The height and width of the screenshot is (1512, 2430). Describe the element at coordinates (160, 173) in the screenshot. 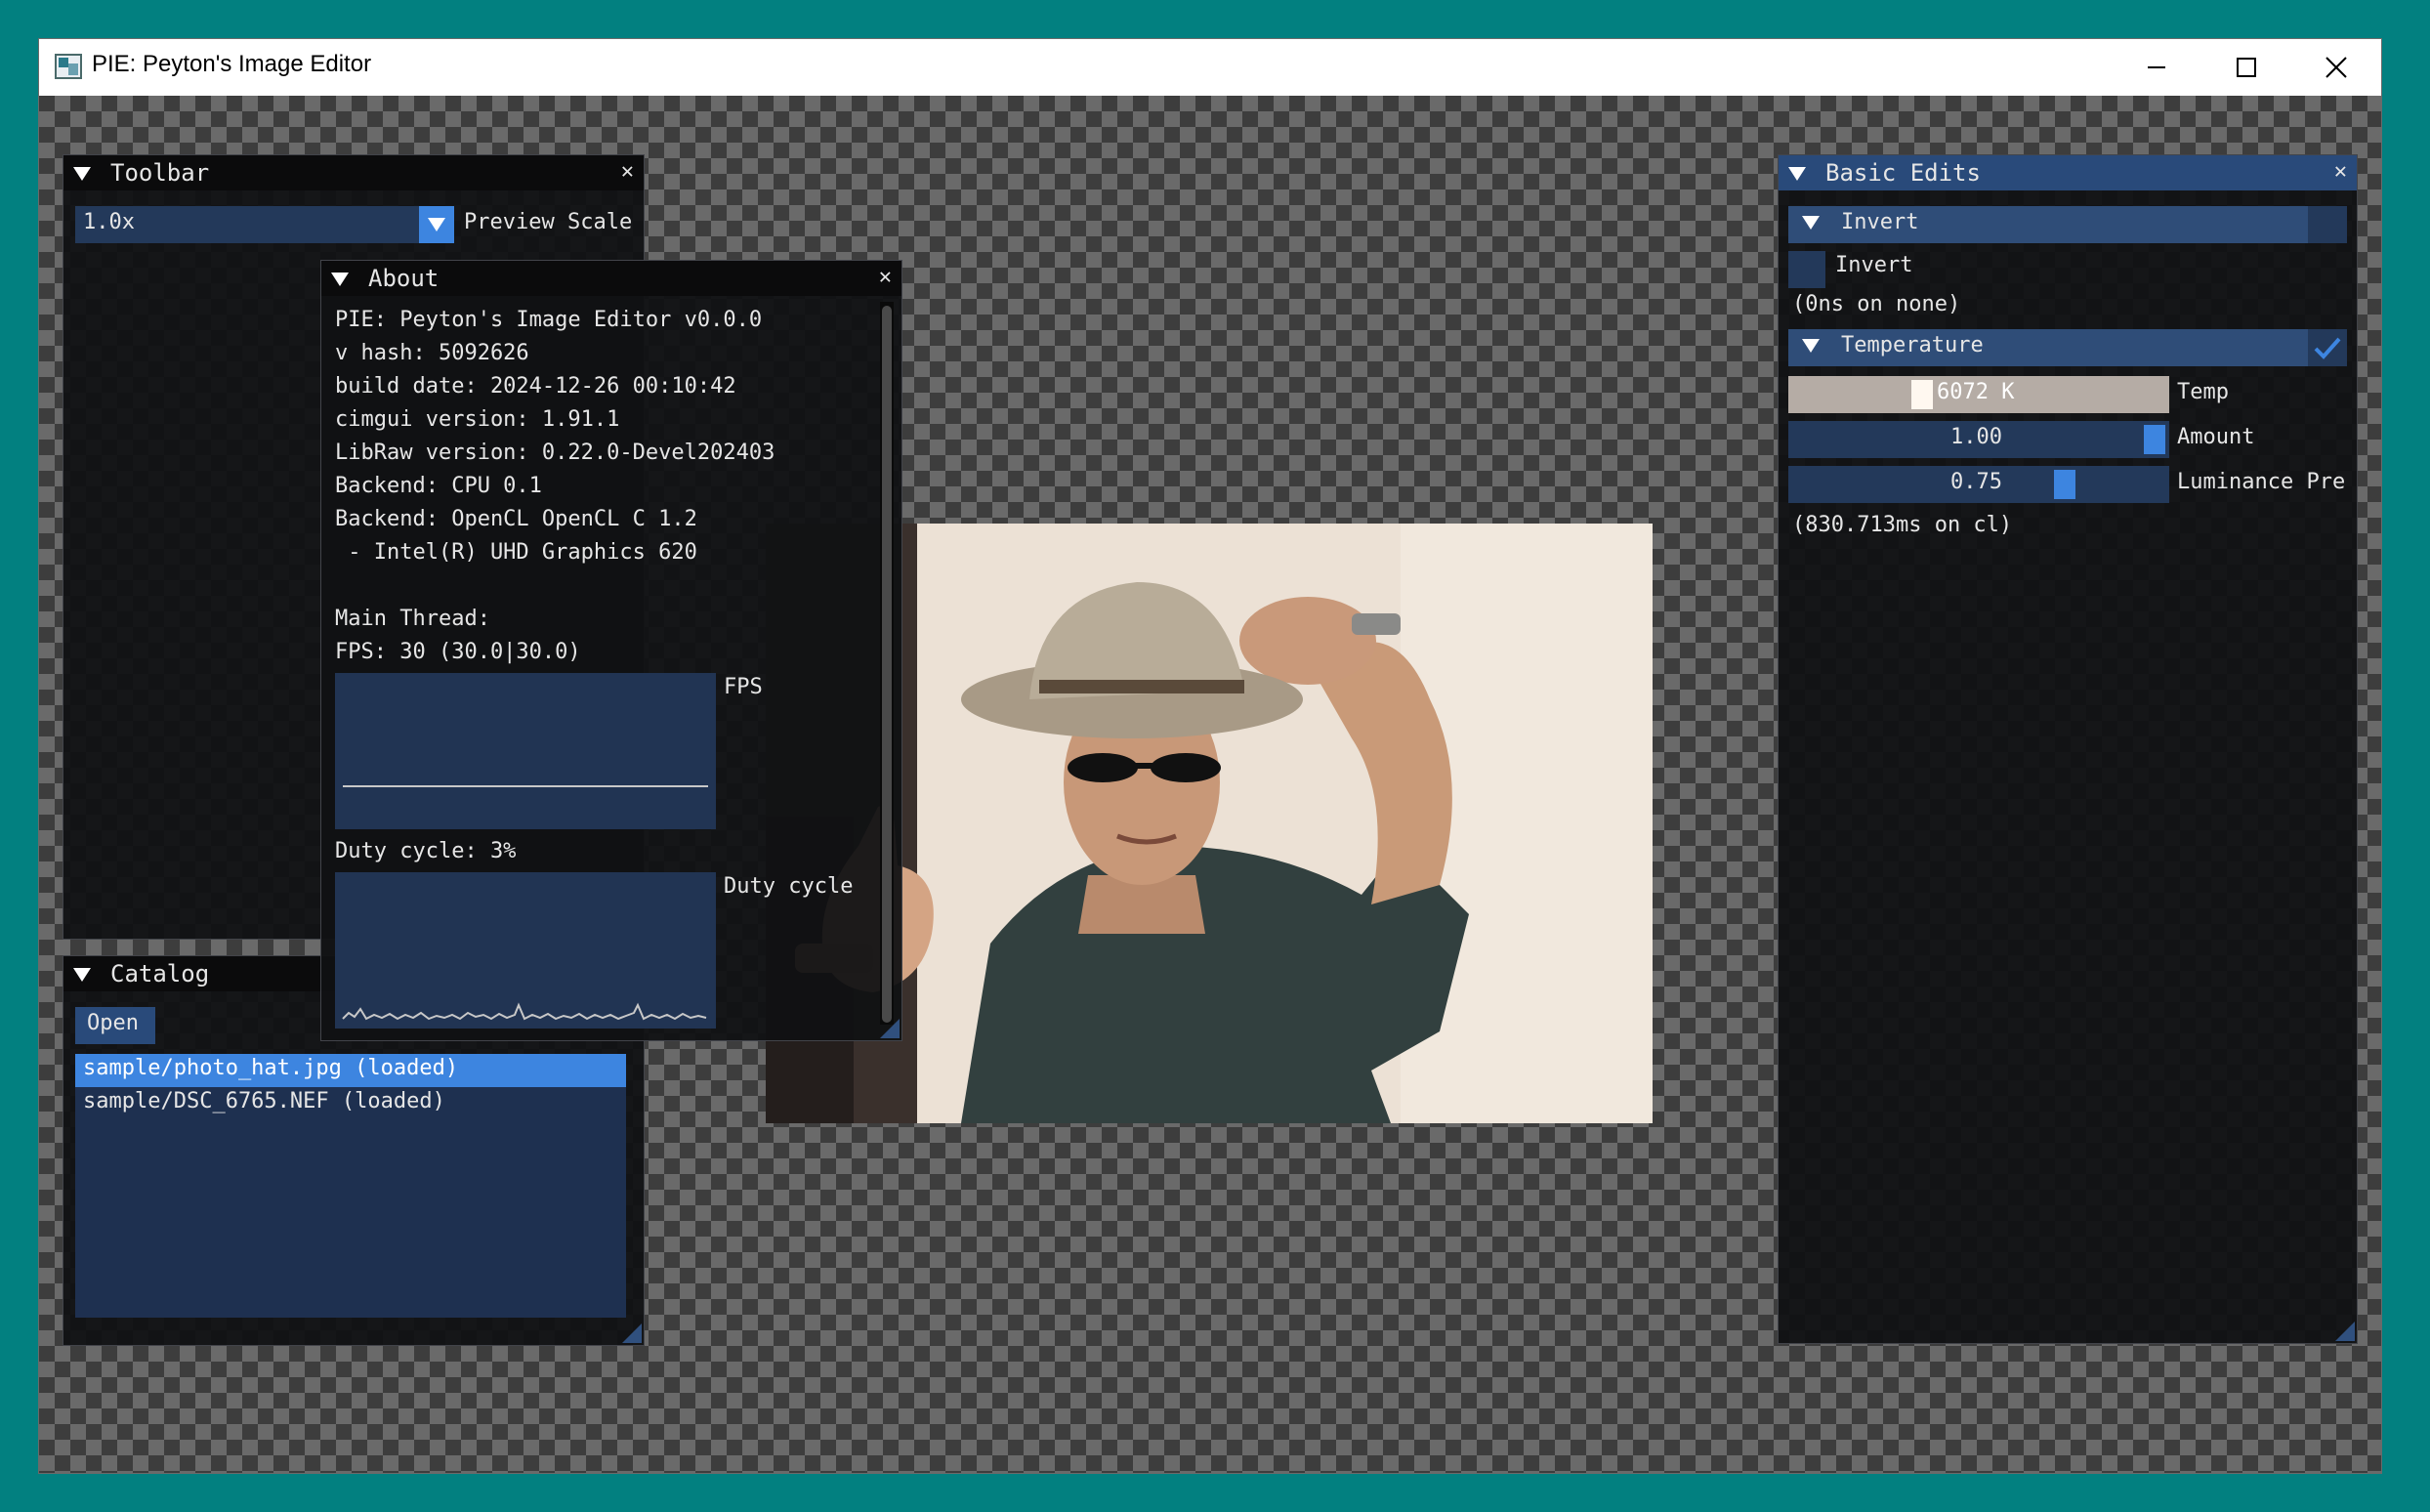

I see `panel-title: Toolbar` at that location.